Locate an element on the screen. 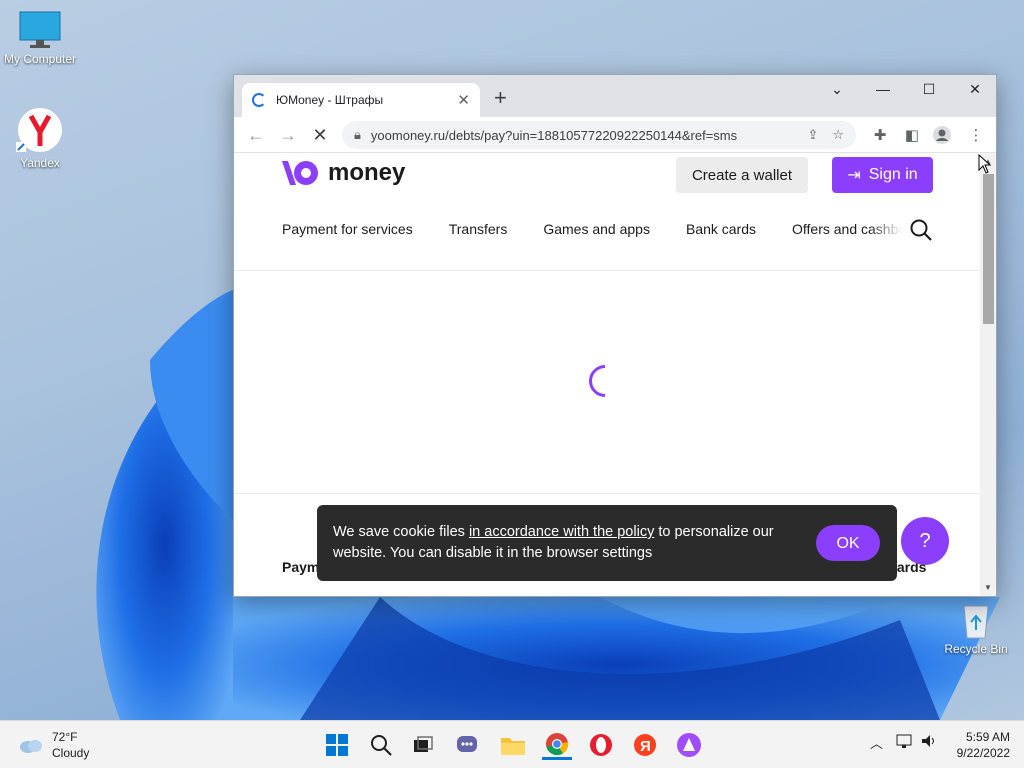 The height and width of the screenshot is (768, 1024). yandex-icon: Я is located at coordinates (645, 745).